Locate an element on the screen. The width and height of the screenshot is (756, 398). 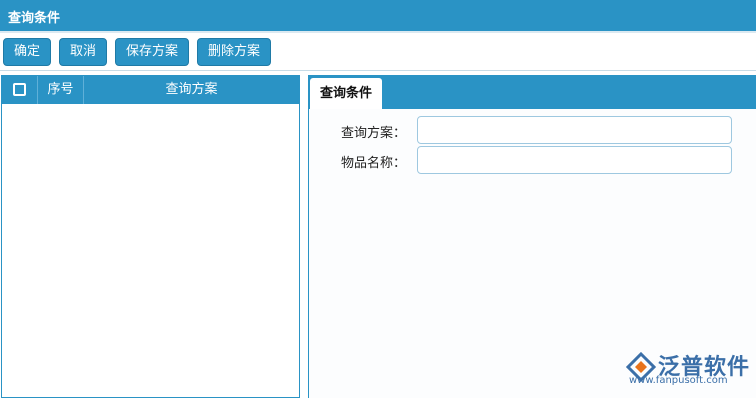
select-all-checkbox is located at coordinates (19, 89).